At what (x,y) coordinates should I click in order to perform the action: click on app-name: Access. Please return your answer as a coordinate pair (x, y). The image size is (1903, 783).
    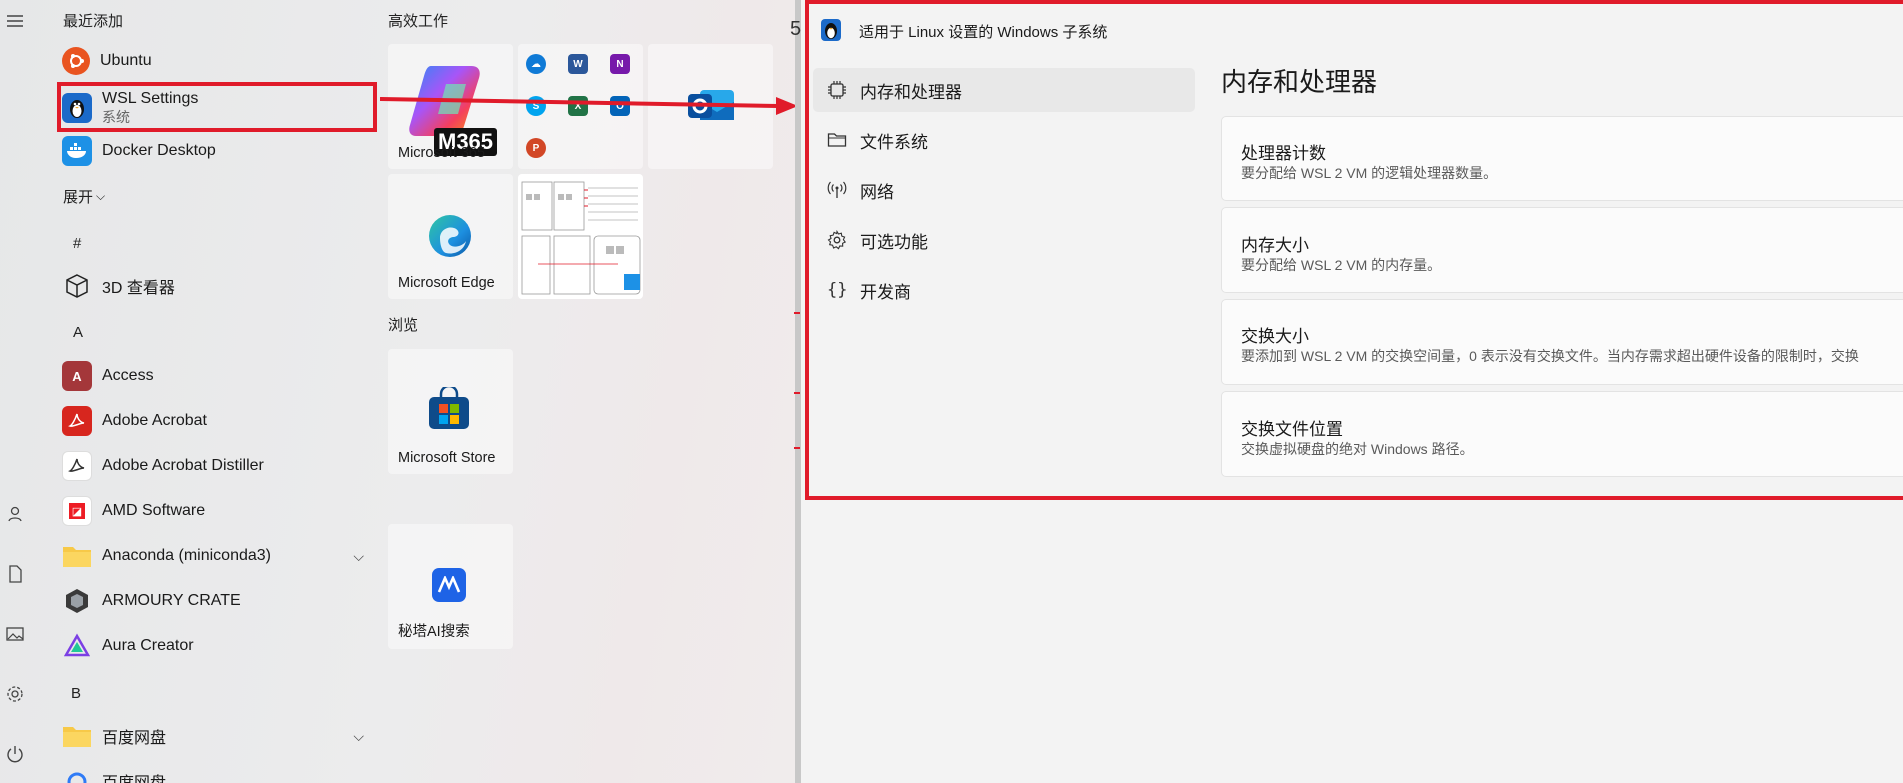
    Looking at the image, I should click on (128, 375).